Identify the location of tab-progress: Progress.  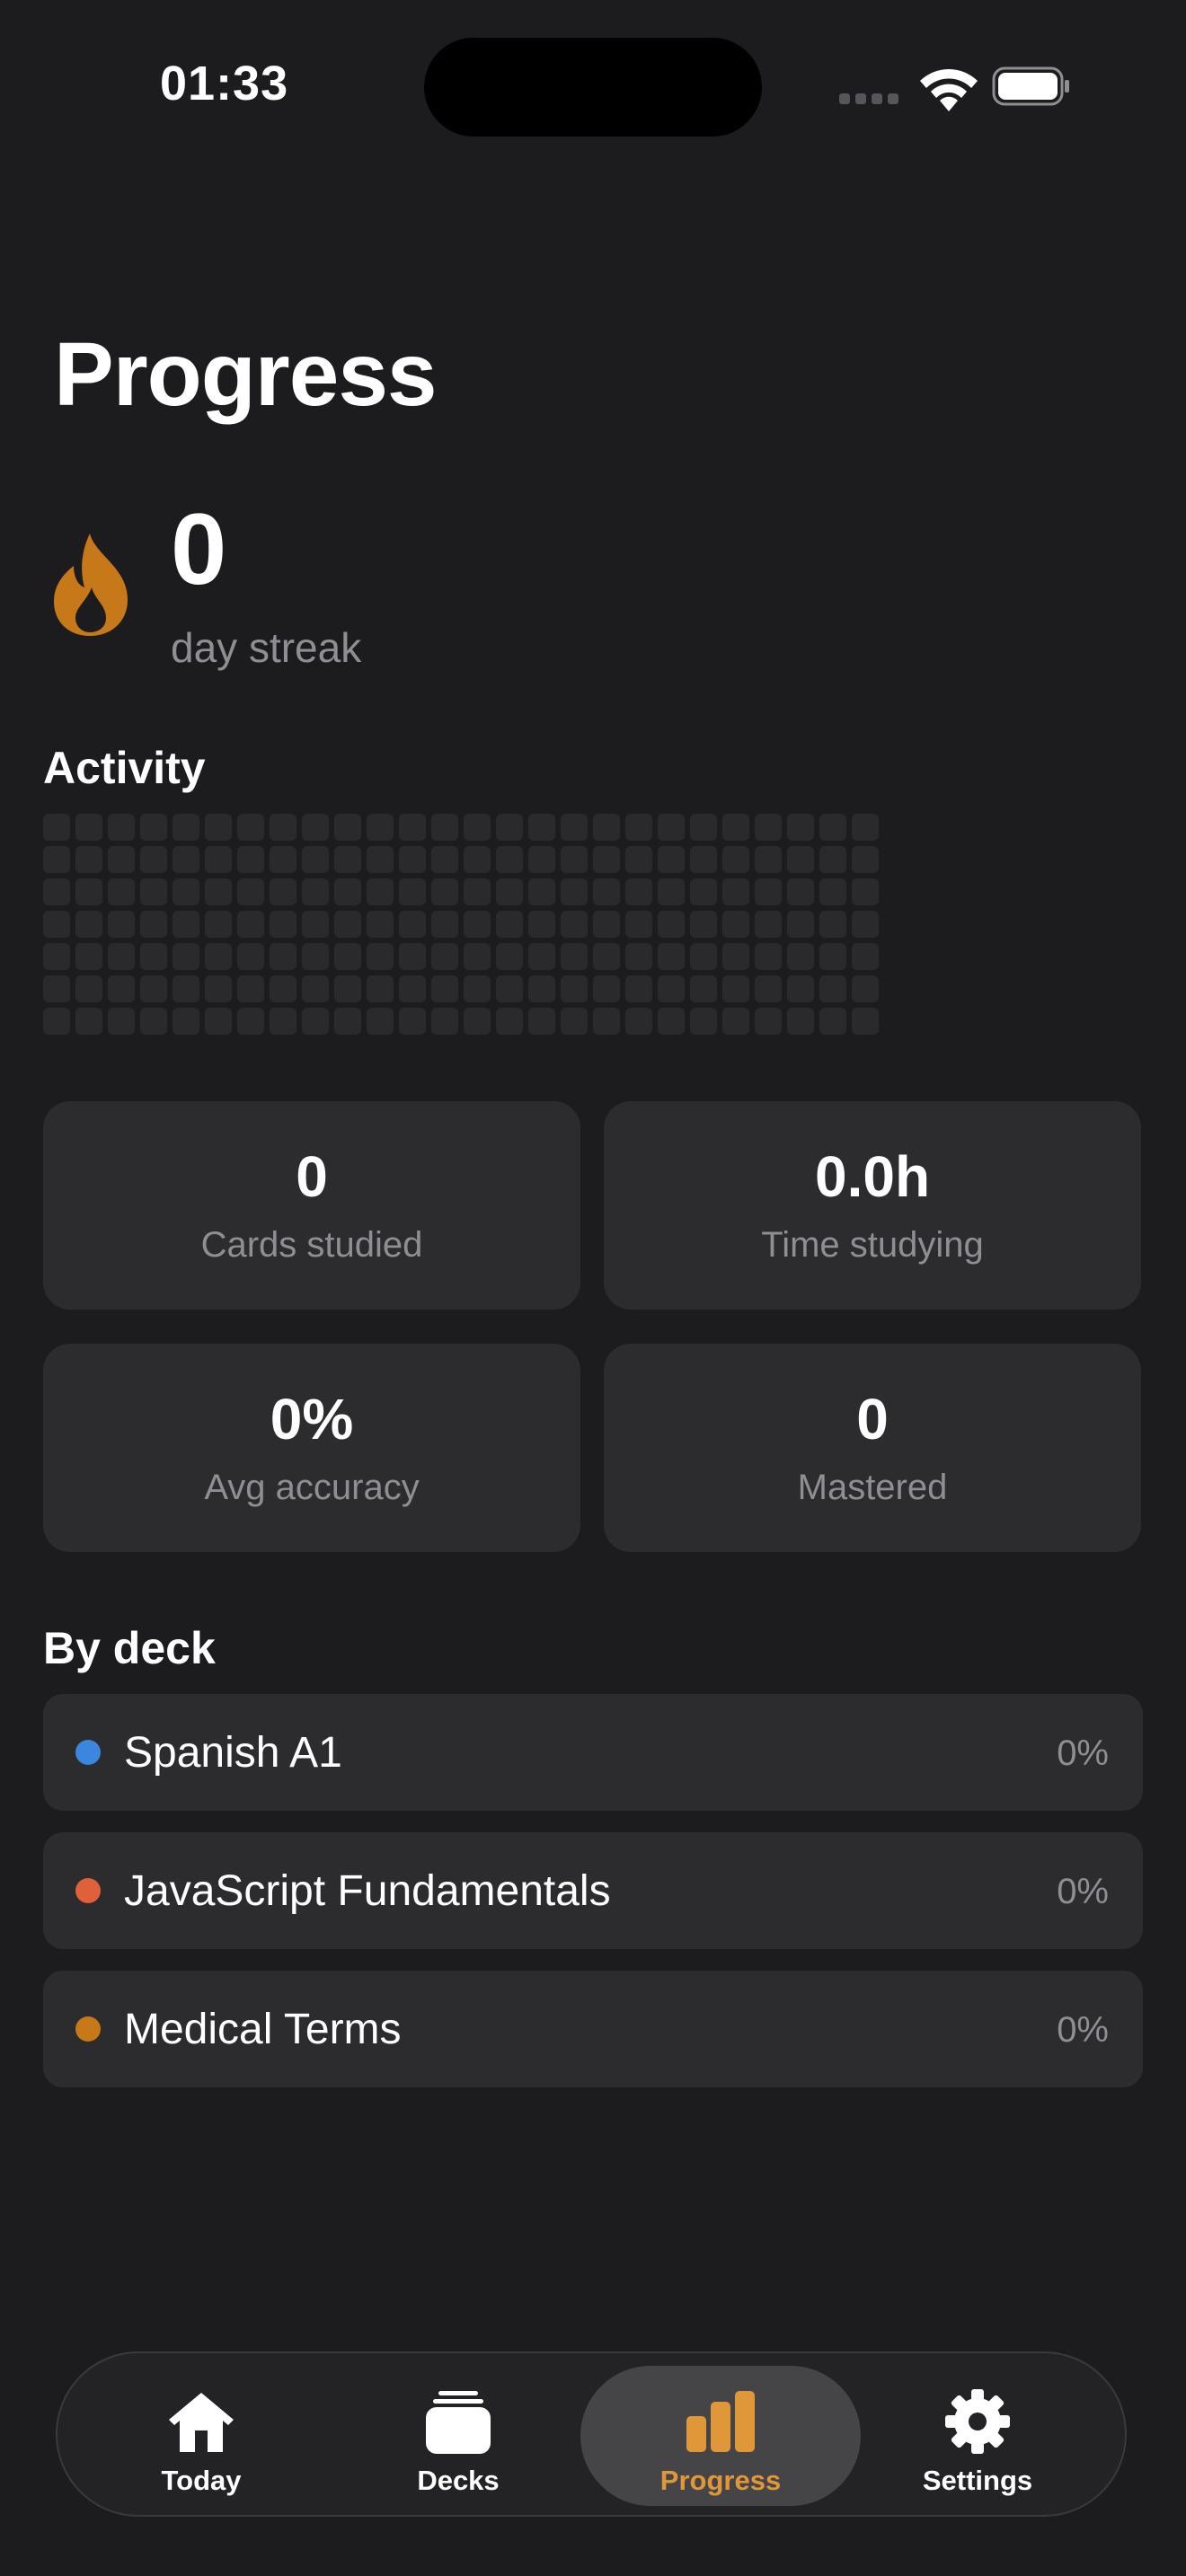
(720, 2436).